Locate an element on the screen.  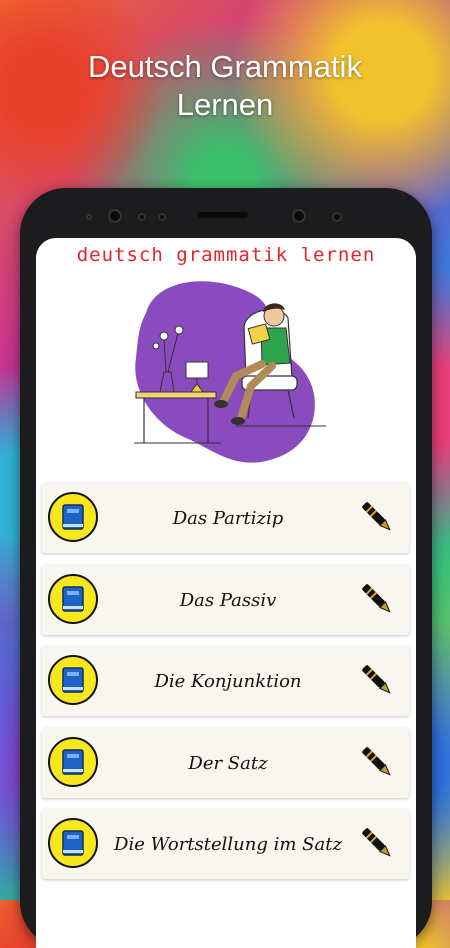
topic-label: Die Konjunktion is located at coordinates (228, 681).